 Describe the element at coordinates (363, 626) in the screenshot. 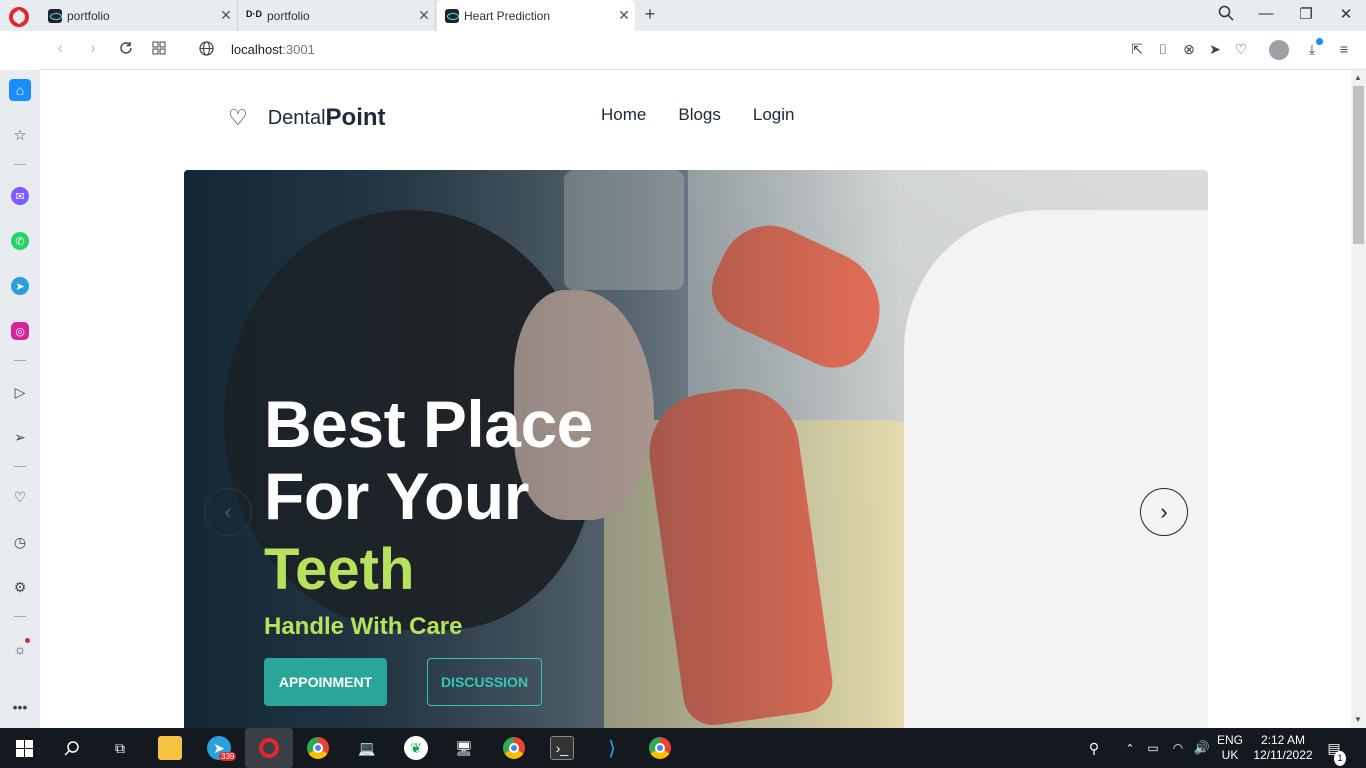

I see `hero-subtitle: Handle With Care` at that location.